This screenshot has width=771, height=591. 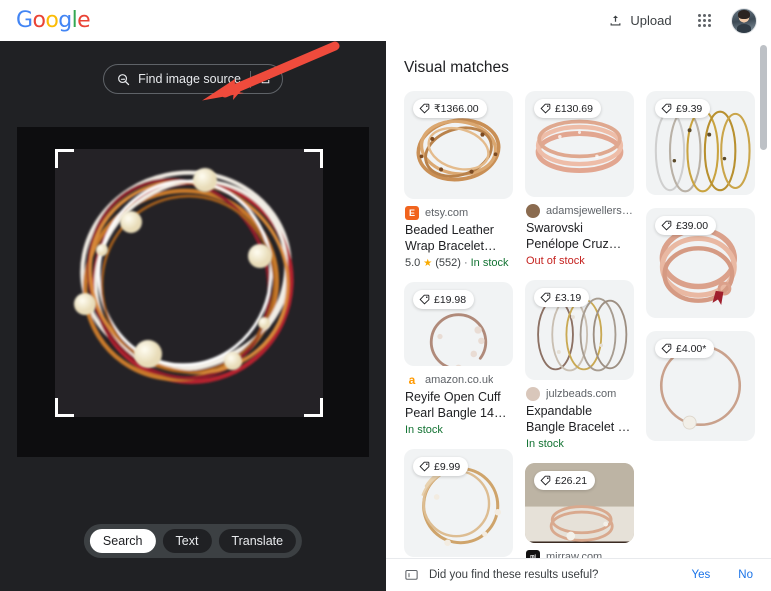 I want to click on source-line: Eetsy.com, so click(x=458, y=213).